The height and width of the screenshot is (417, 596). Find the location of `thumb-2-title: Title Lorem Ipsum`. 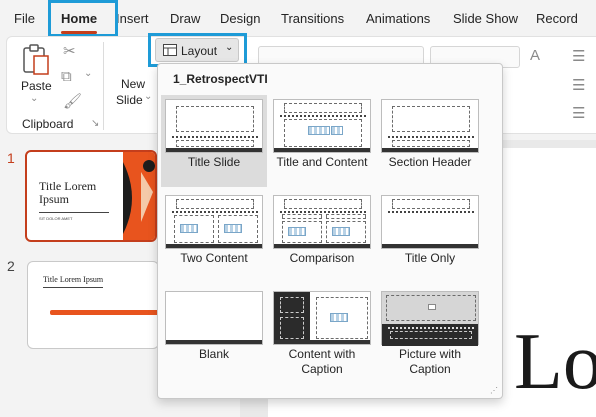

thumb-2-title: Title Lorem Ipsum is located at coordinates (73, 279).